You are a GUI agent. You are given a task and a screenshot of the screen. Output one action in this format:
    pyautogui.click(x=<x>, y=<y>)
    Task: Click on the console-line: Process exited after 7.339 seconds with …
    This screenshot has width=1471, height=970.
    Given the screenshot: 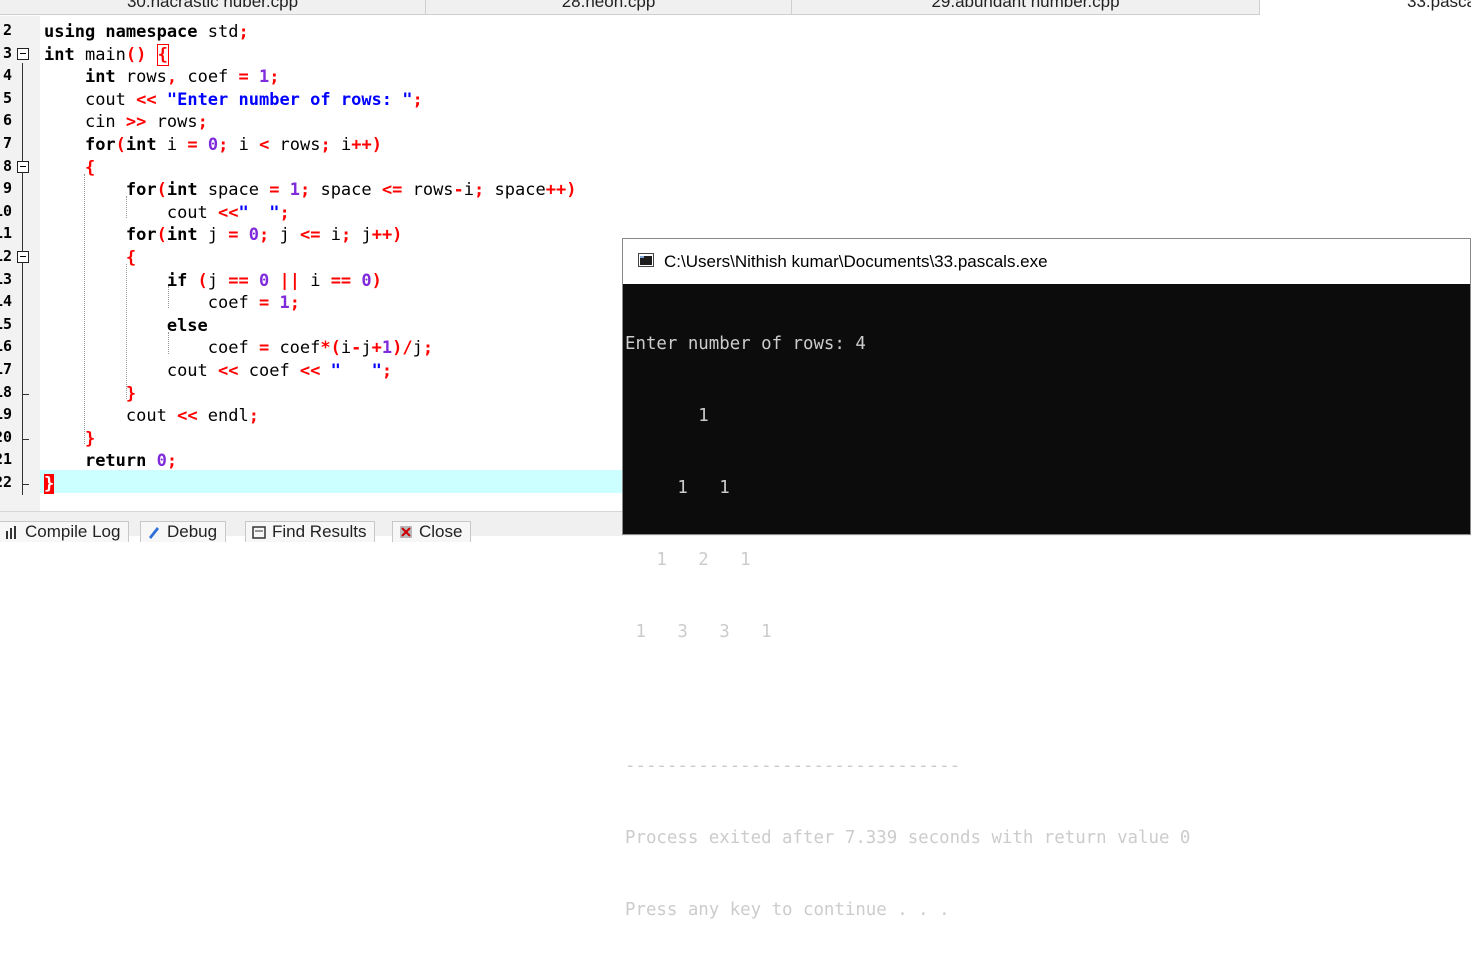 What is the action you would take?
    pyautogui.click(x=908, y=838)
    